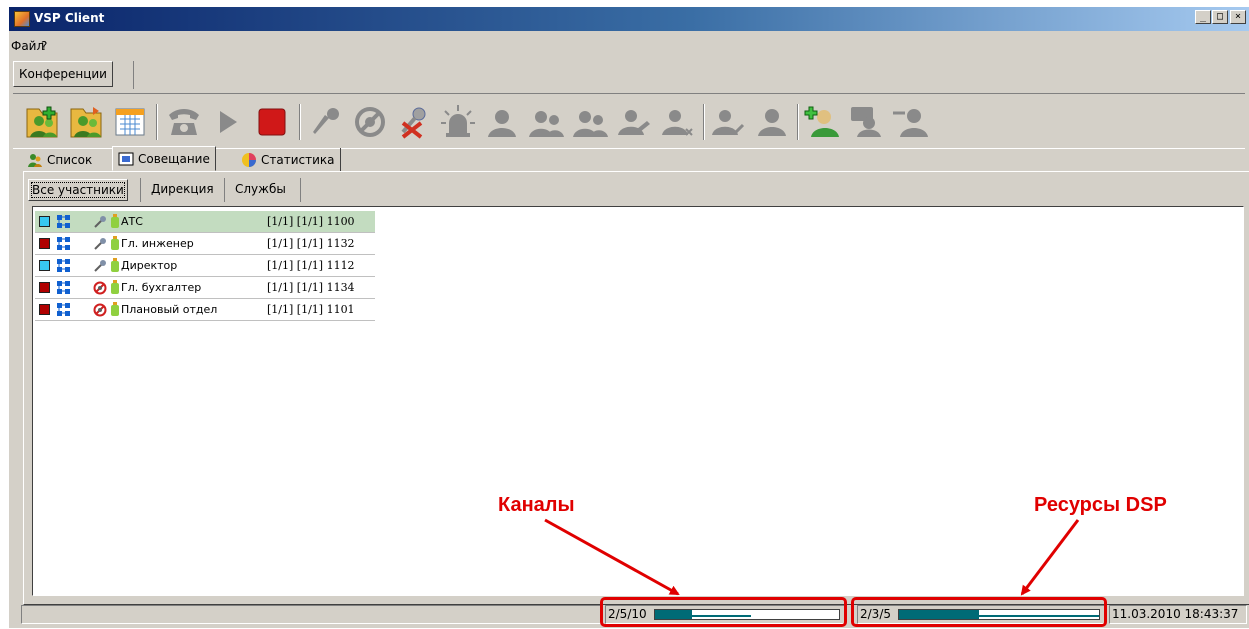 The height and width of the screenshot is (629, 1249). Describe the element at coordinates (812, 557) in the screenshot. I see `annotation-arrows` at that location.